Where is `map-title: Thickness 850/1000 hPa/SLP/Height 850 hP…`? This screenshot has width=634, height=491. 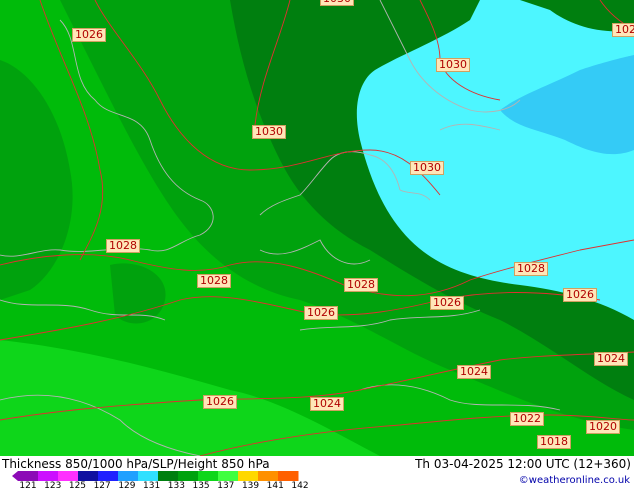 map-title: Thickness 850/1000 hPa/SLP/Height 850 hP… is located at coordinates (136, 464).